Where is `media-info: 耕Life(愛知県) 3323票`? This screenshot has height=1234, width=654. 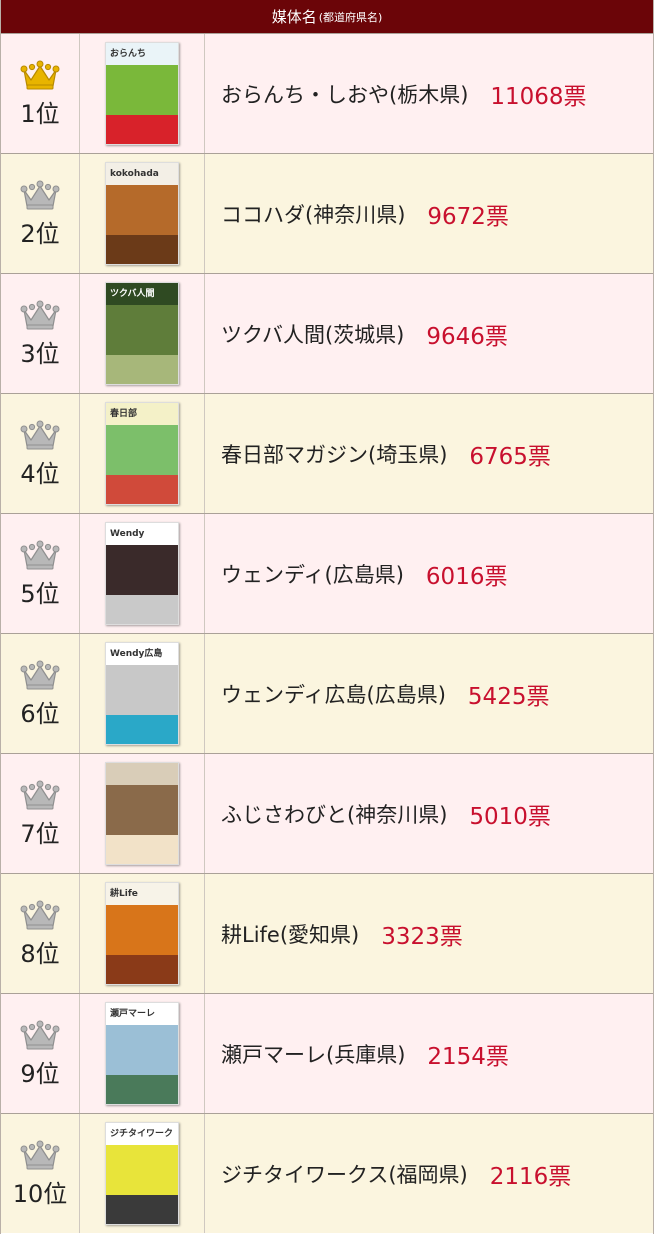
media-info: 耕Life(愛知県) 3323票 is located at coordinates (429, 933).